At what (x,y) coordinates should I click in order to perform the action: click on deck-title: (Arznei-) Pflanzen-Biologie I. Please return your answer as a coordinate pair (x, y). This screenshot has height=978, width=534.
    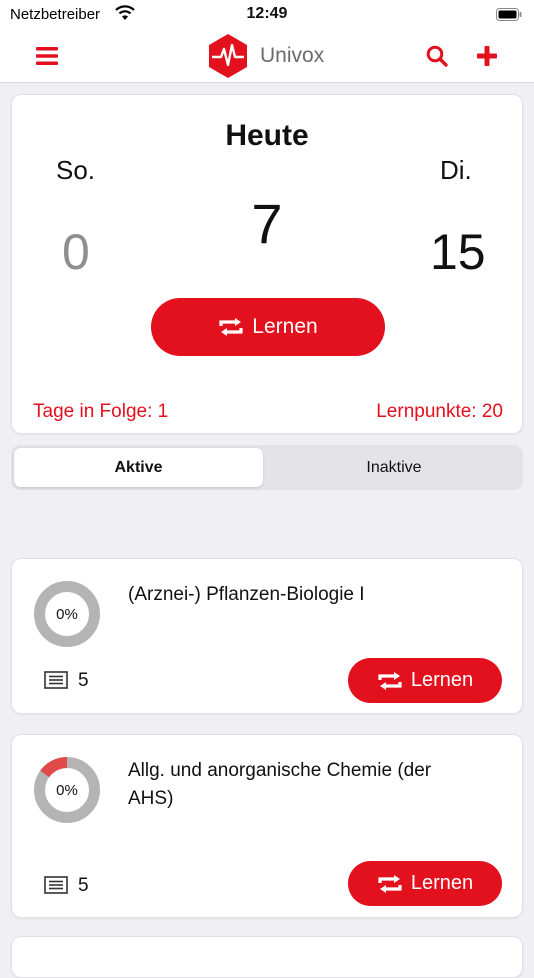
    Looking at the image, I should click on (246, 594).